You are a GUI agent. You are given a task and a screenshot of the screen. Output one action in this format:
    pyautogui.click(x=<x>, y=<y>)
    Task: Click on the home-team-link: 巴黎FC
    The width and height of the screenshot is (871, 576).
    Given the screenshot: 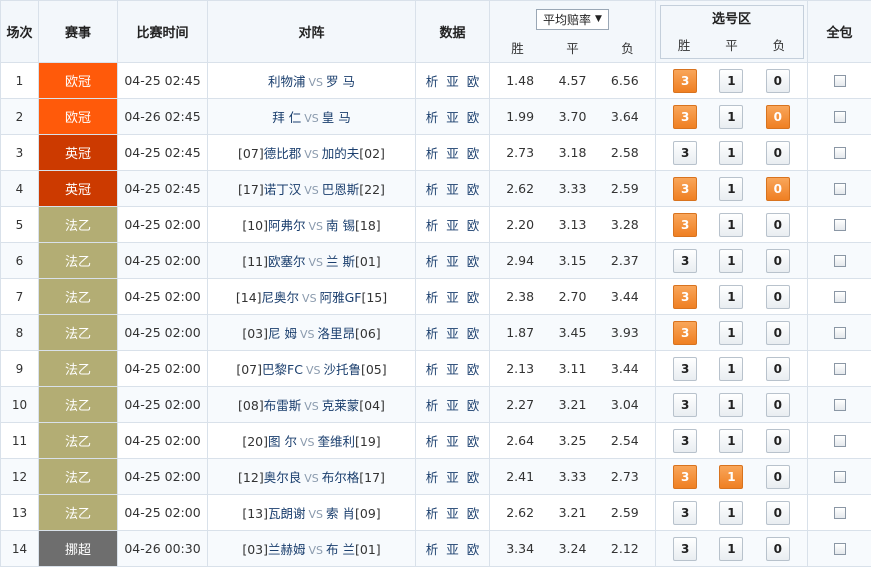 What is the action you would take?
    pyautogui.click(x=282, y=369)
    